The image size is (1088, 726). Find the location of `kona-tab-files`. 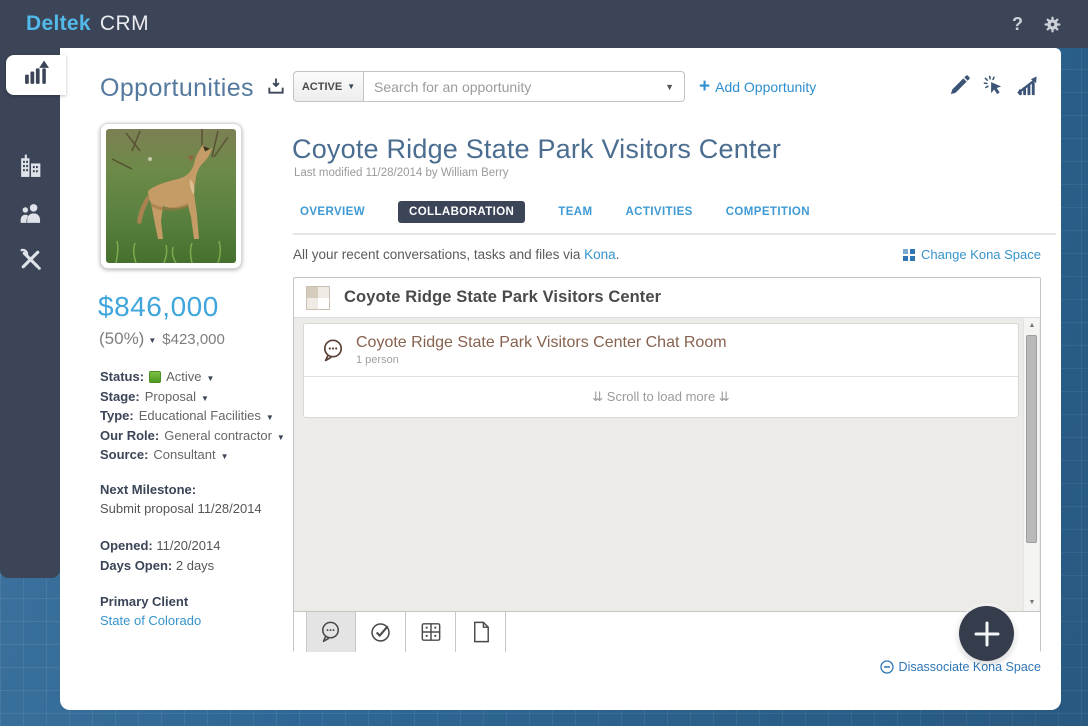

kona-tab-files is located at coordinates (481, 632).